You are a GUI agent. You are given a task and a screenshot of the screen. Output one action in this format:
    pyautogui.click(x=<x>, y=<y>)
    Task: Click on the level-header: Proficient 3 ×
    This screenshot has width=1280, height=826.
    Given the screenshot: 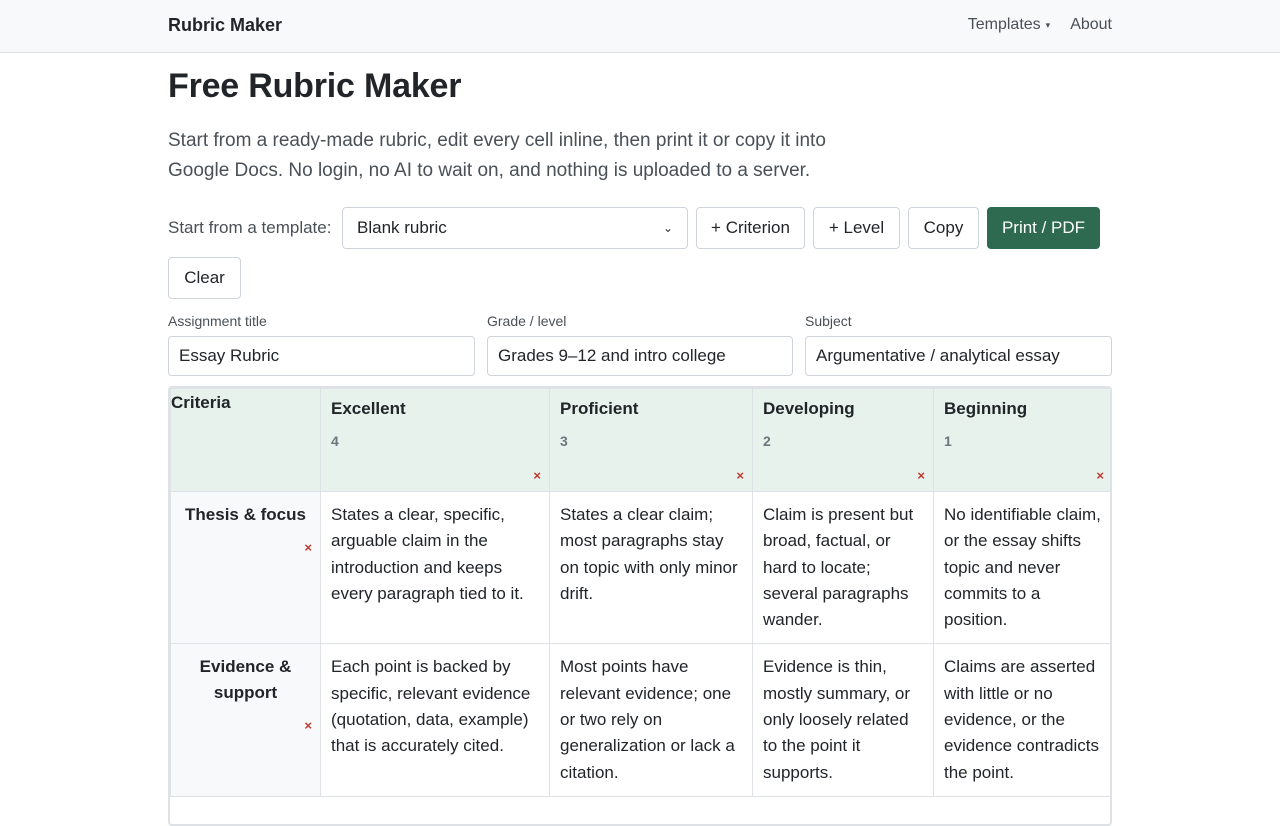 What is the action you would take?
    pyautogui.click(x=651, y=440)
    